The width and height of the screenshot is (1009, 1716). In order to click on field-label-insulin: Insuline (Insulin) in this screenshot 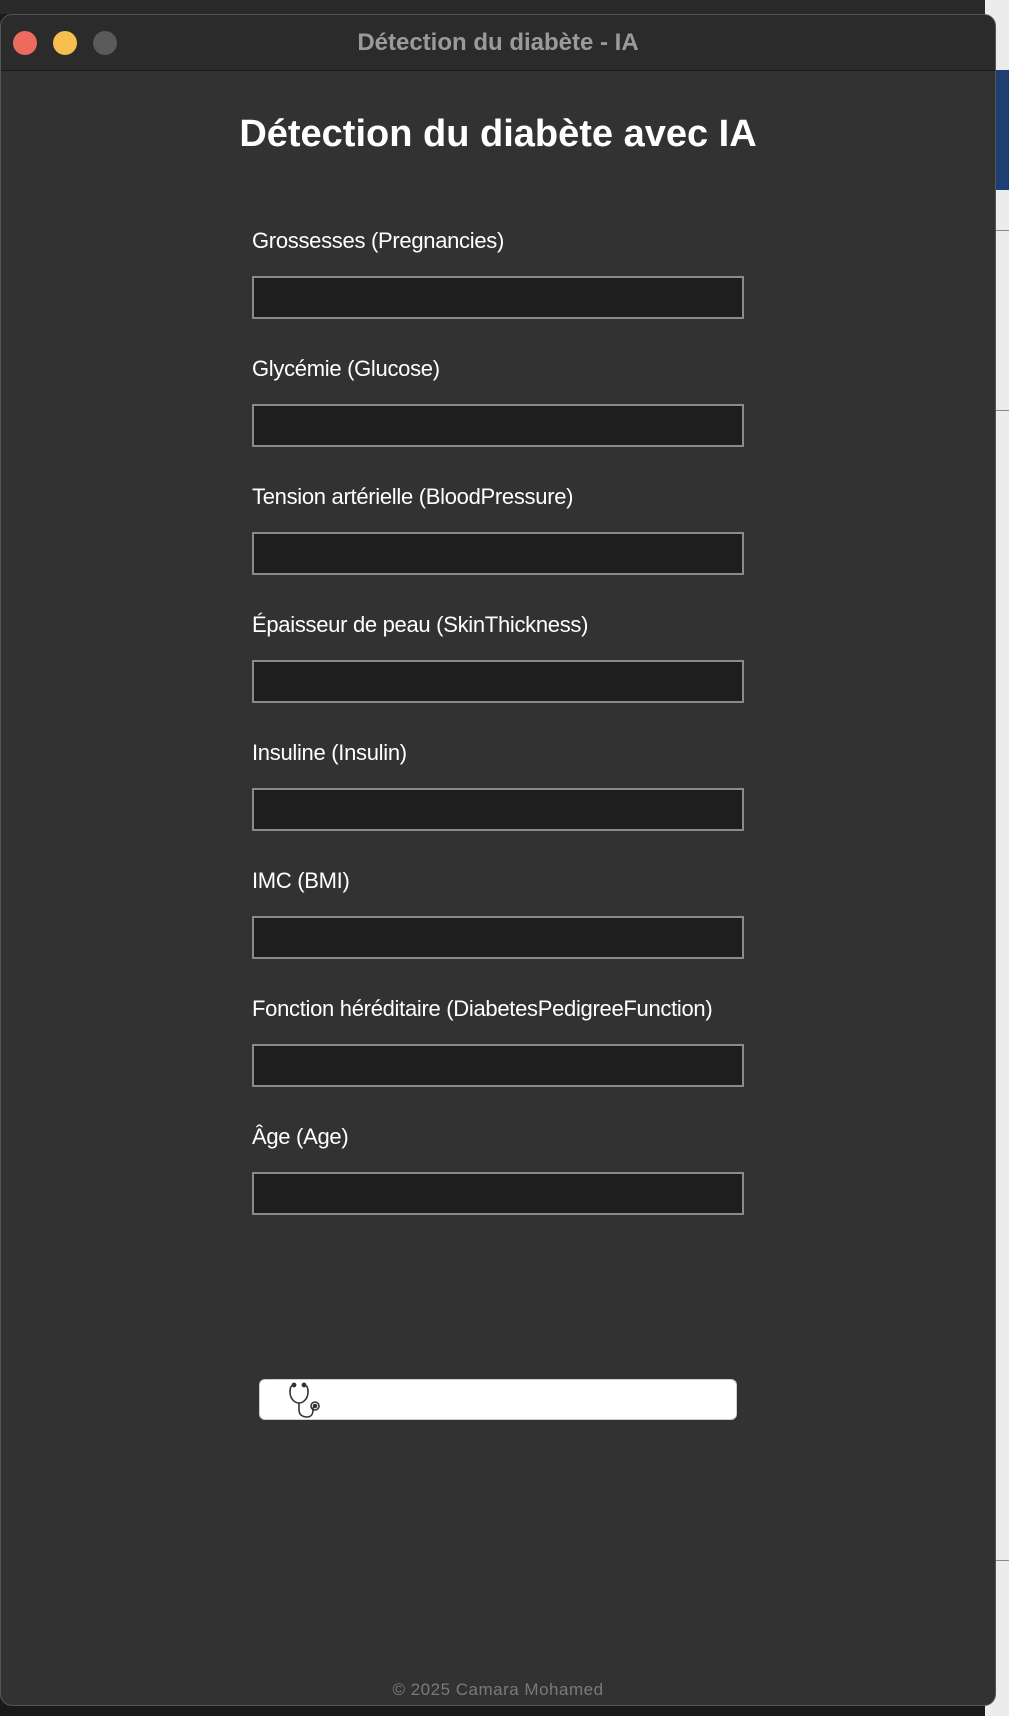, I will do `click(329, 752)`.